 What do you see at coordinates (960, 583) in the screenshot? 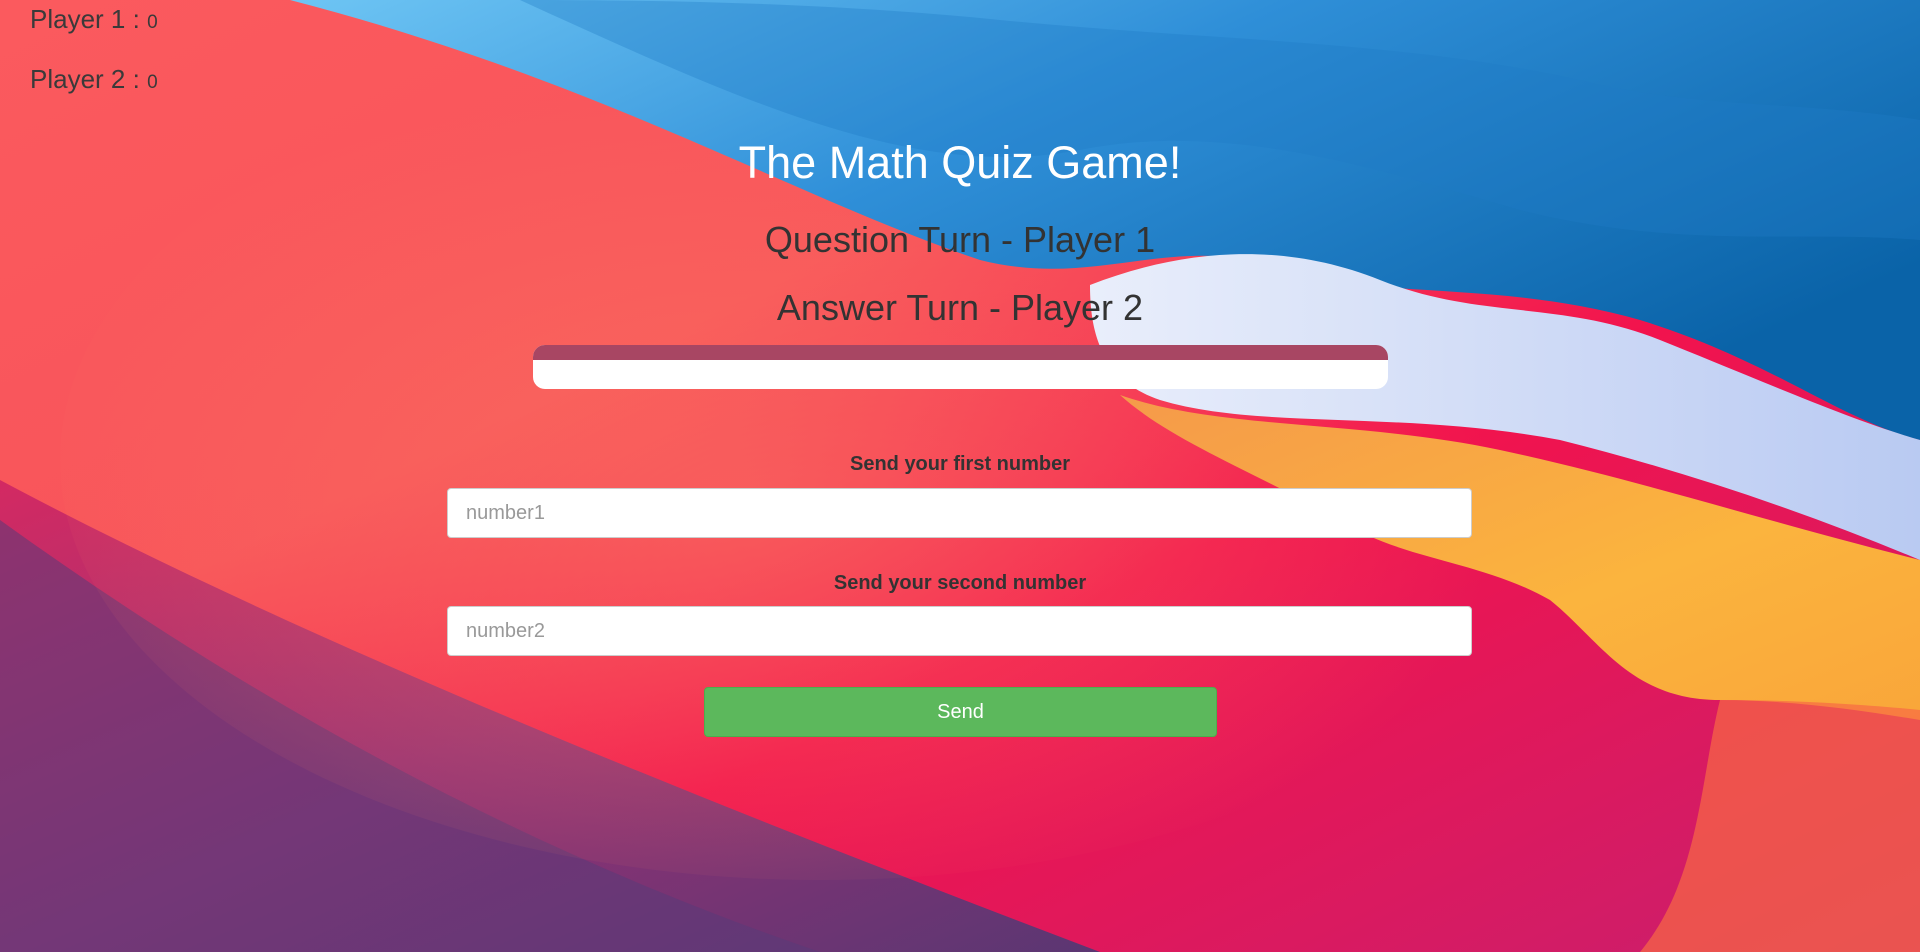
I see `second-number-label: Send your second number` at bounding box center [960, 583].